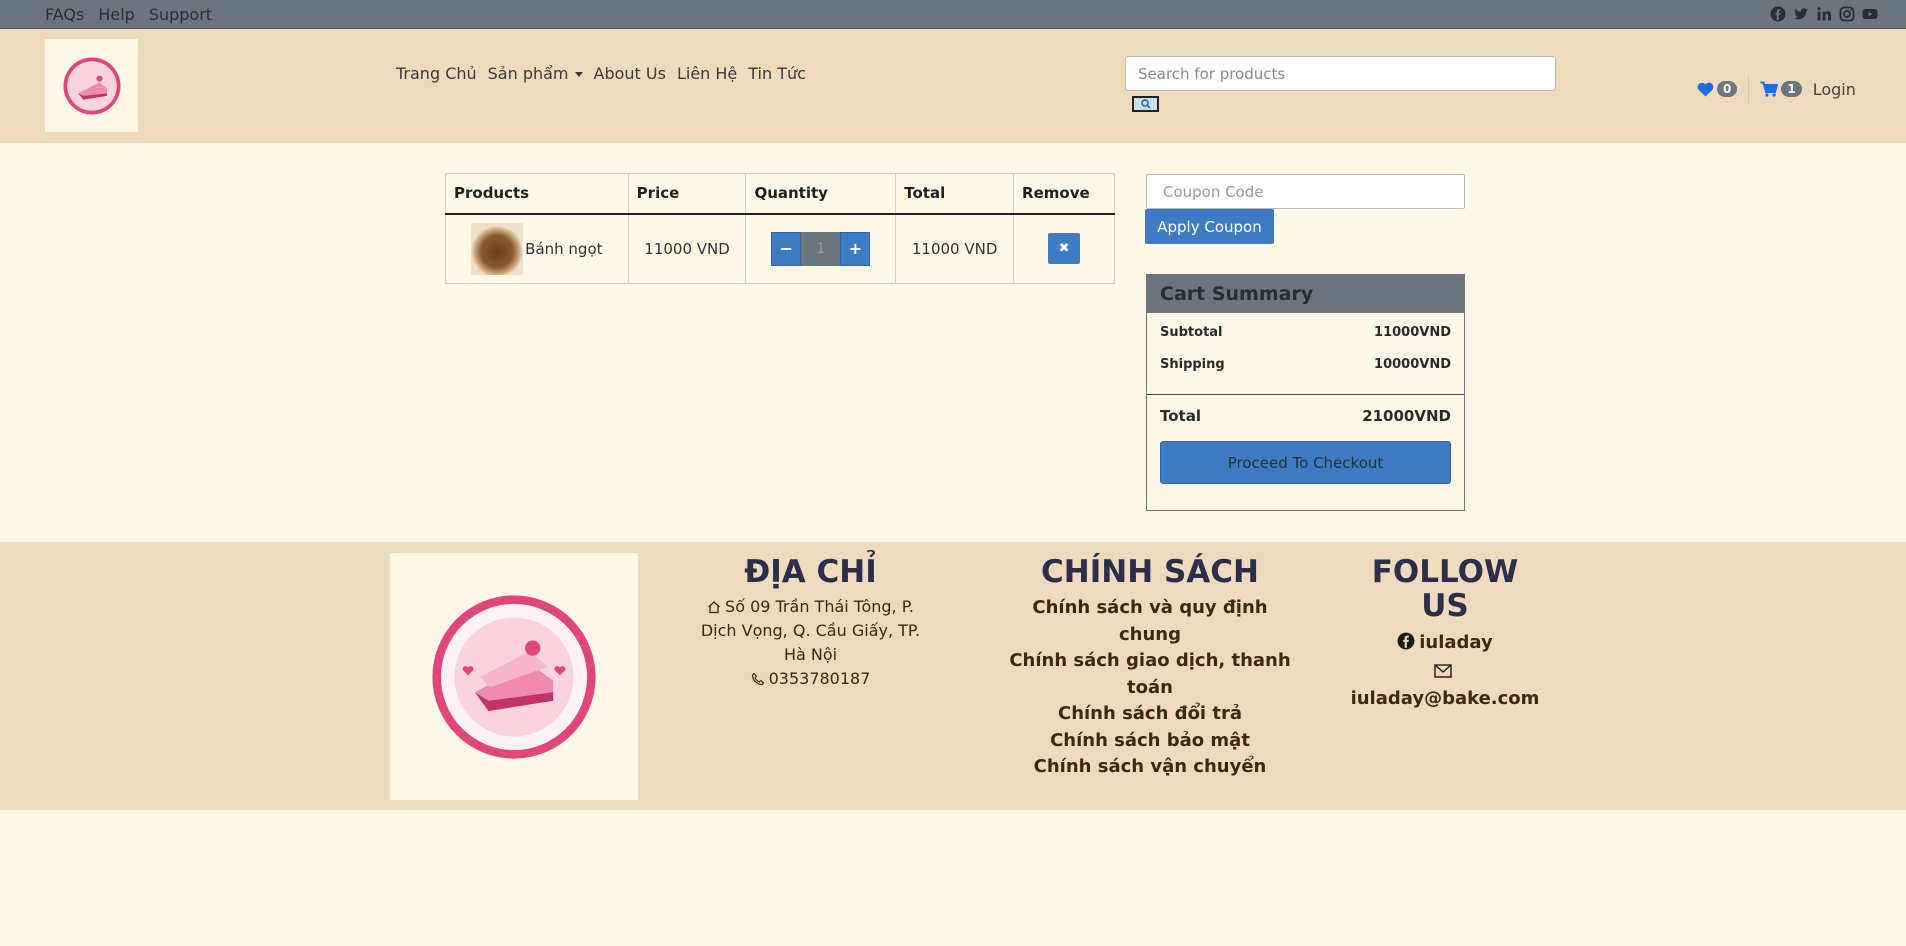 Image resolution: width=1906 pixels, height=946 pixels. Describe the element at coordinates (714, 607) in the screenshot. I see `home-icon` at that location.